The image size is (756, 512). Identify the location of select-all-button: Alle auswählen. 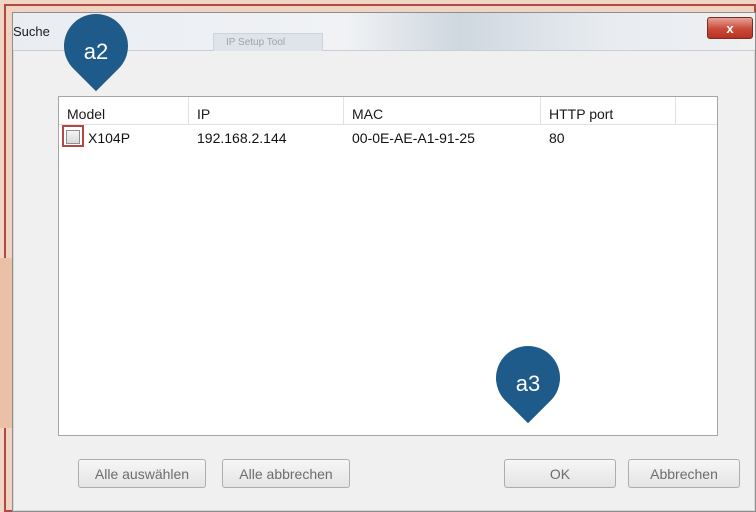
(142, 473).